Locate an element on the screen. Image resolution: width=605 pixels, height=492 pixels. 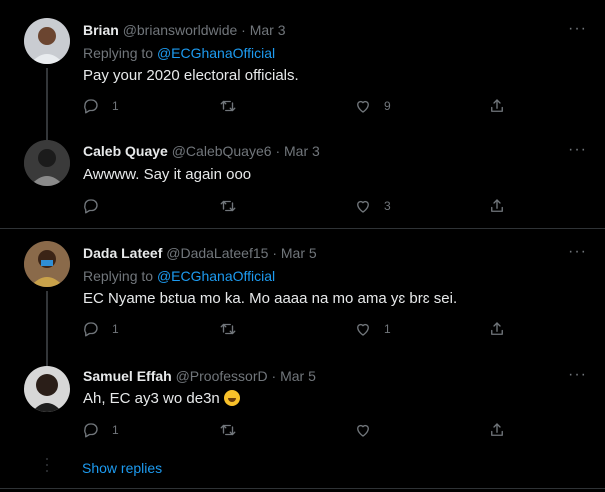
like-button is located at coordinates (369, 430).